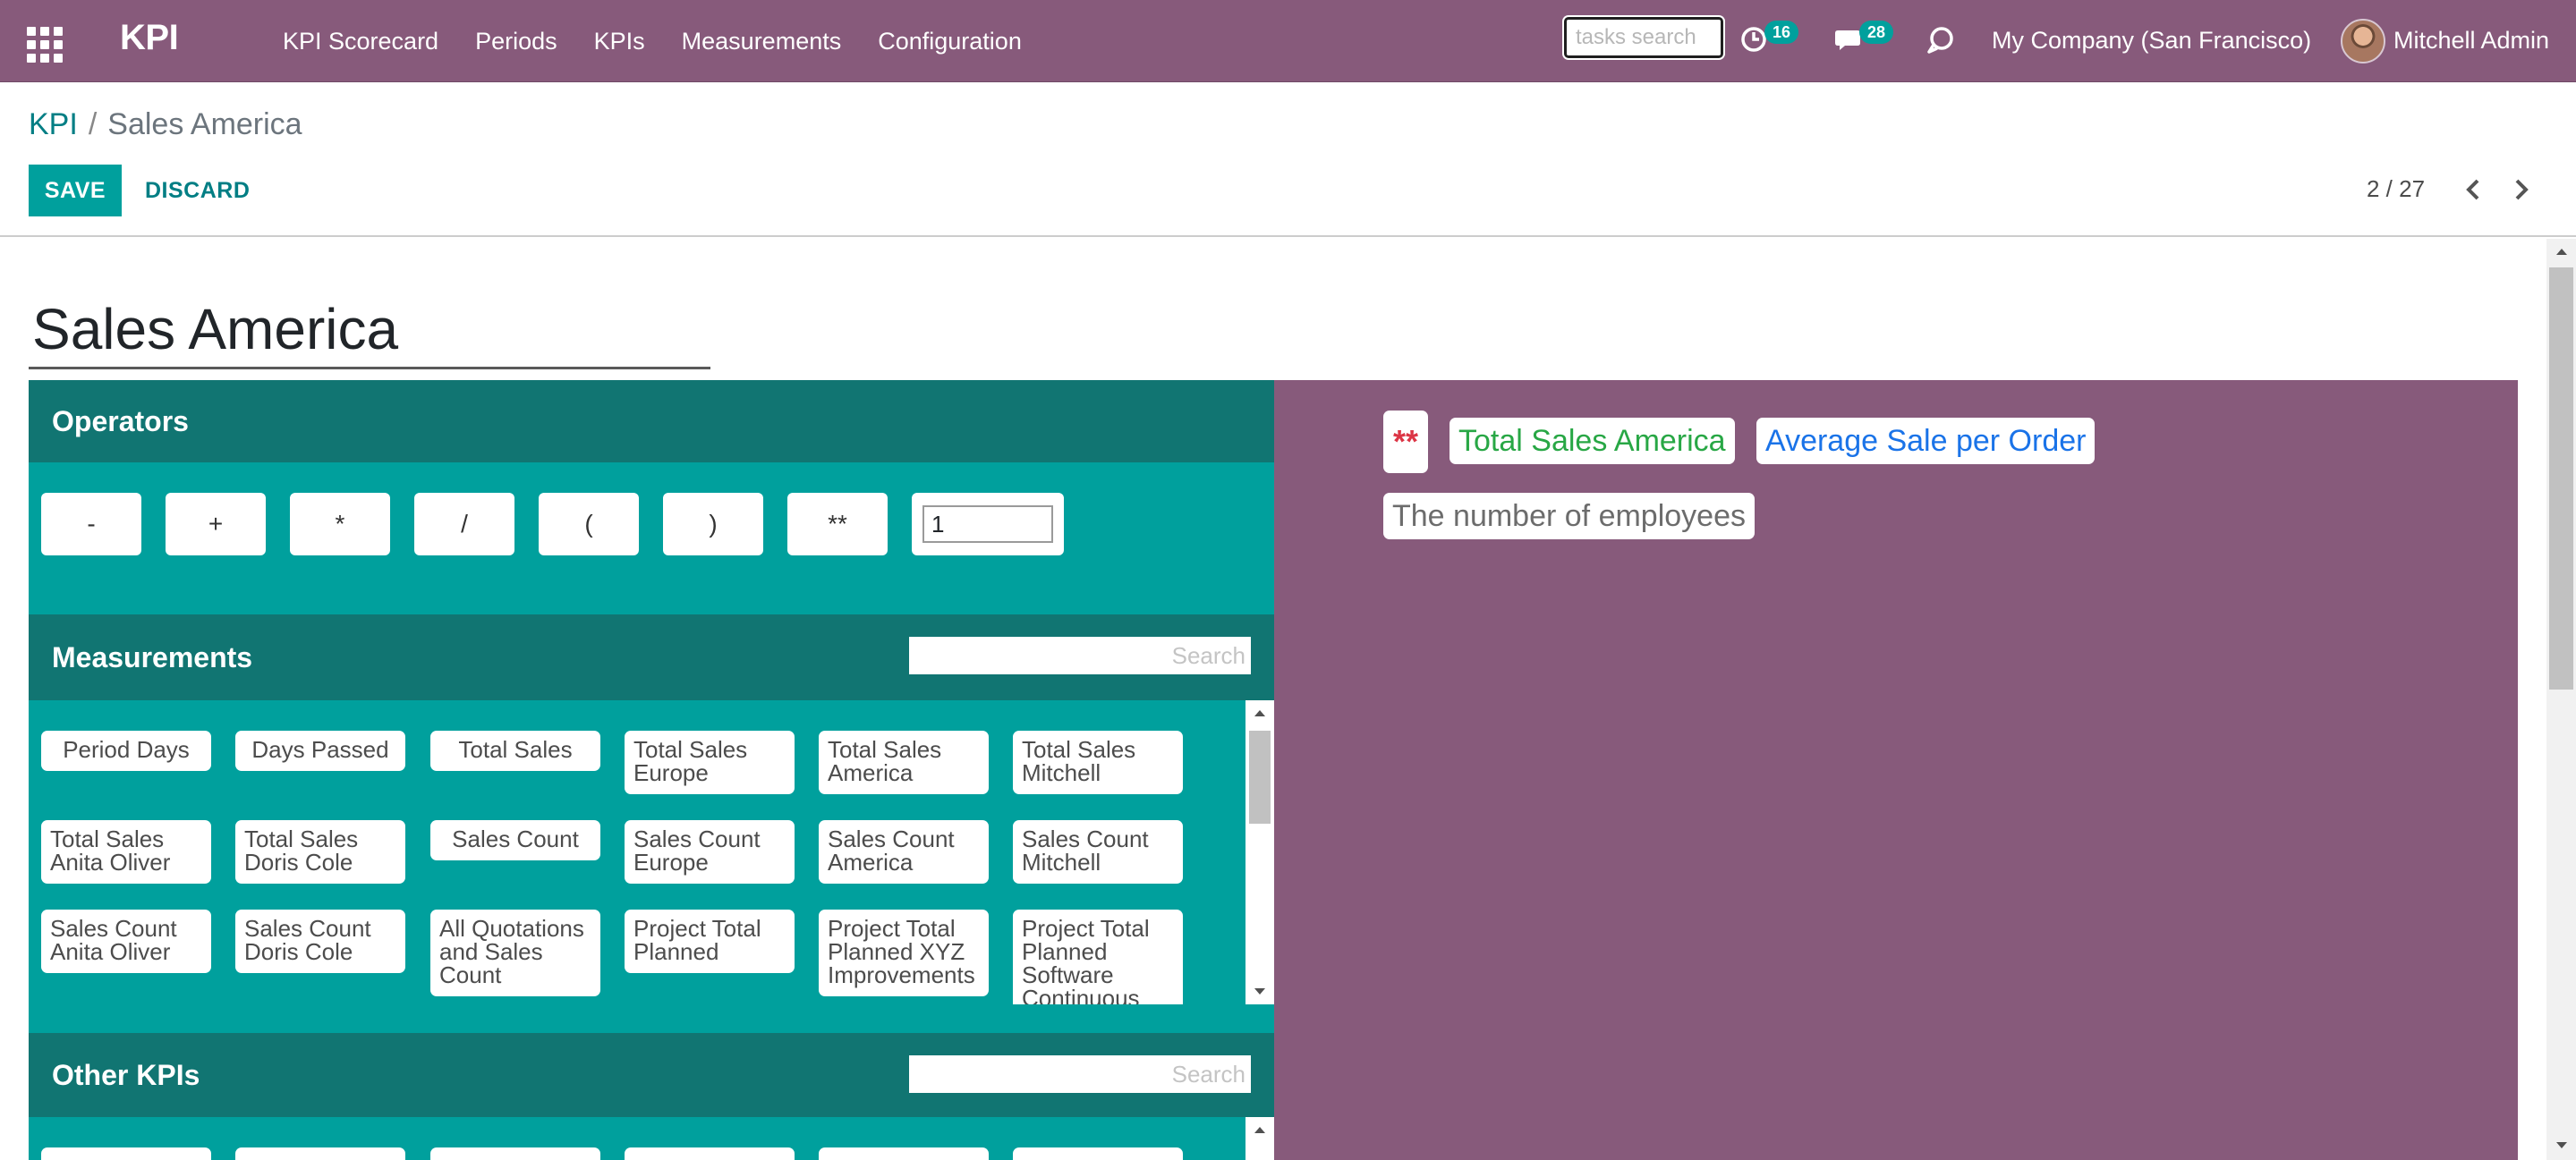  Describe the element at coordinates (1405, 442) in the screenshot. I see `formula-token-operator: **` at that location.